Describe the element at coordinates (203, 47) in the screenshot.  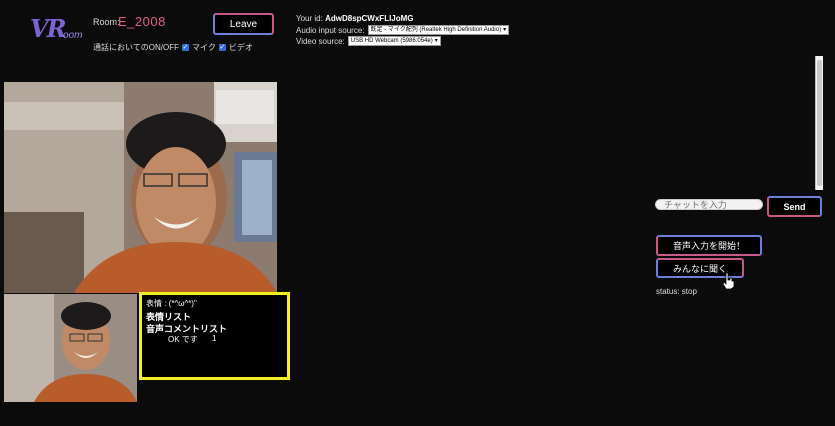
I see `mic-label: マイク` at that location.